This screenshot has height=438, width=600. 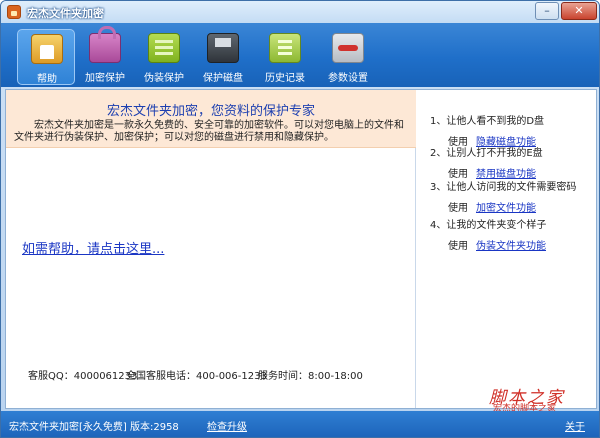 I want to click on toolbar-encrypt-button: 加密保护, so click(x=105, y=55).